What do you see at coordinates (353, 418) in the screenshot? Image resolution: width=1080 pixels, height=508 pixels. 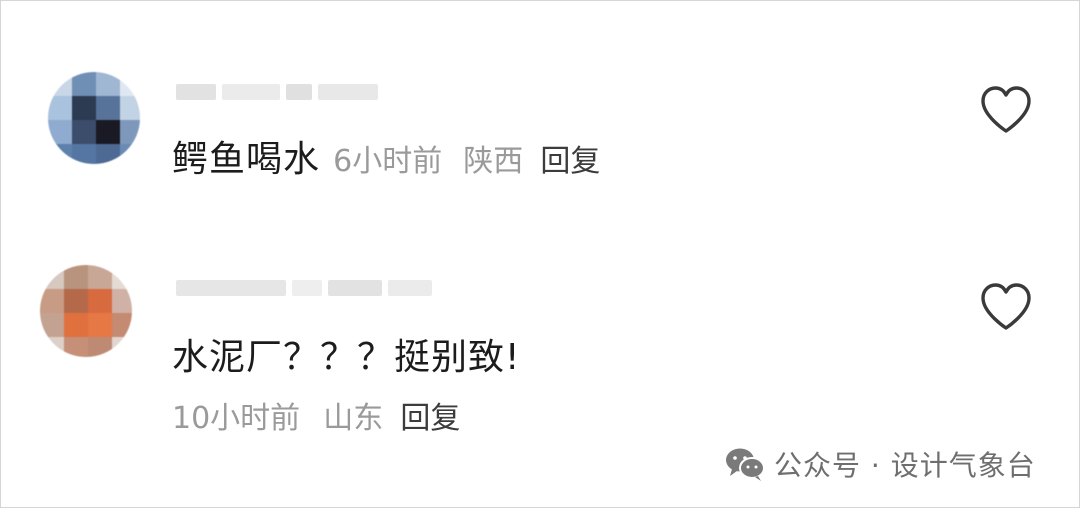 I see `comment-location: 山东` at bounding box center [353, 418].